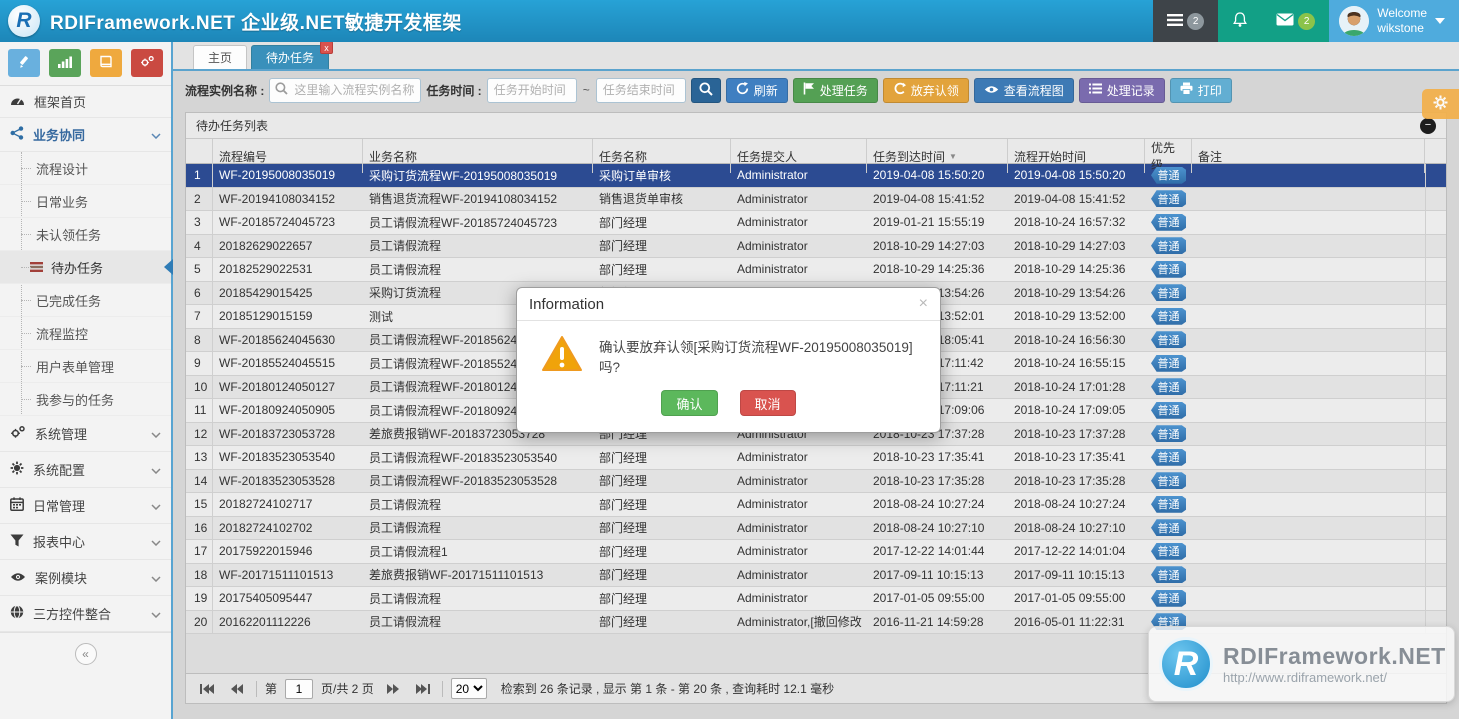  I want to click on tab-home: 主页, so click(220, 57).